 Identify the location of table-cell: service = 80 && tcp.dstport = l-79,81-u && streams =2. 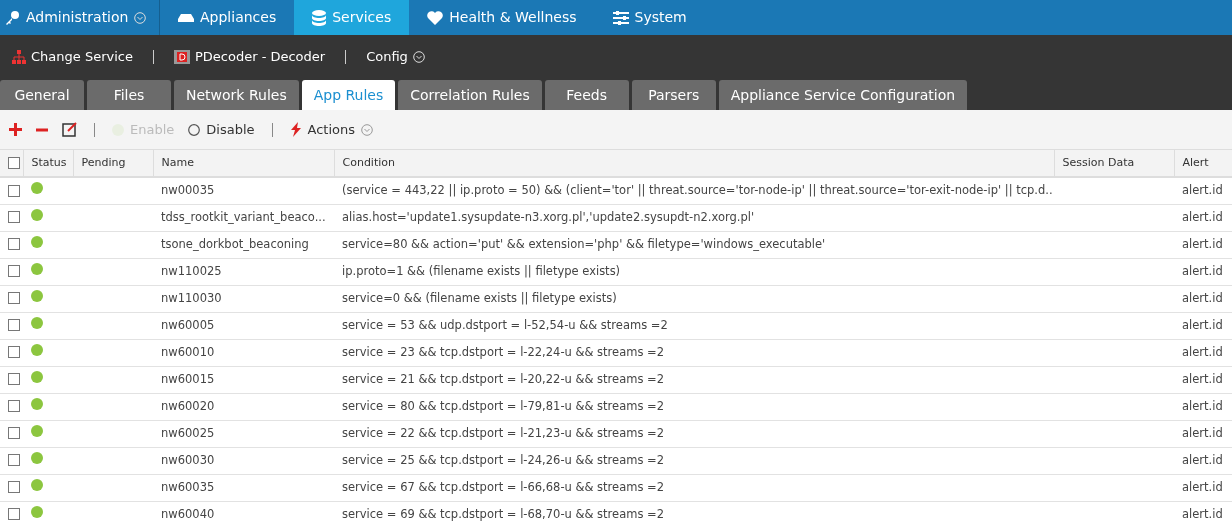
(694, 406).